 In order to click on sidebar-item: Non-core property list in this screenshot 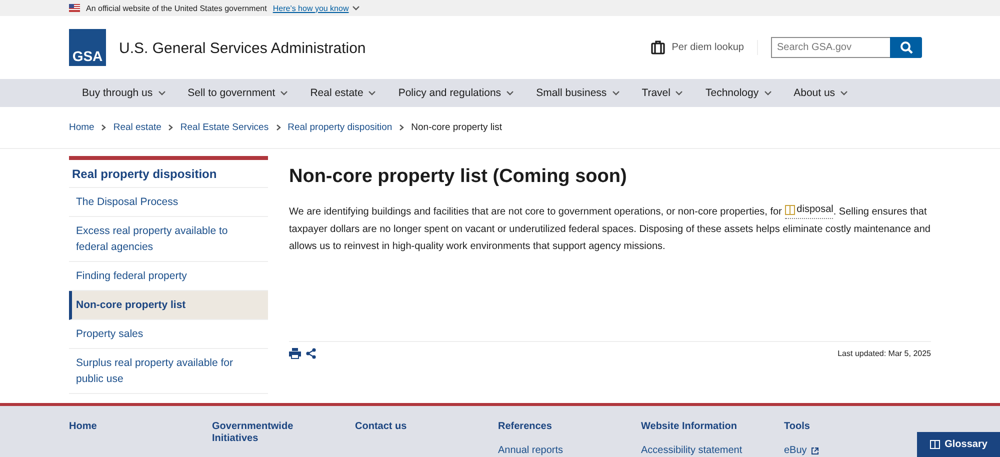, I will do `click(168, 305)`.